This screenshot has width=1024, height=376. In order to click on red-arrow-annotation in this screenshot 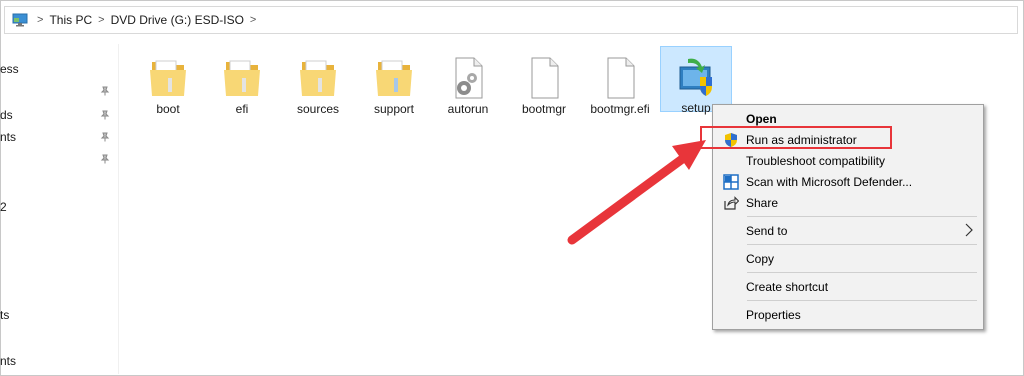, I will do `click(636, 192)`.